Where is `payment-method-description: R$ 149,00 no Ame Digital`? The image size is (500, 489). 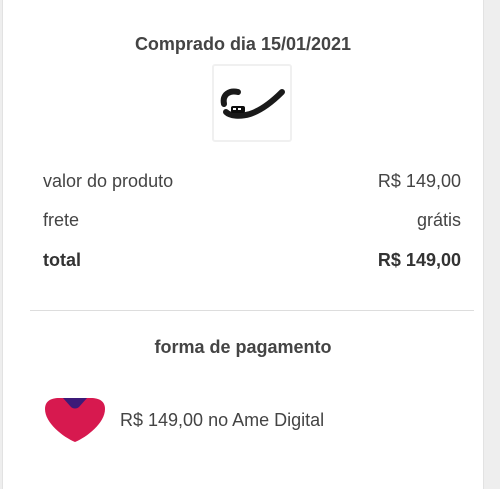 payment-method-description: R$ 149,00 no Ame Digital is located at coordinates (222, 420).